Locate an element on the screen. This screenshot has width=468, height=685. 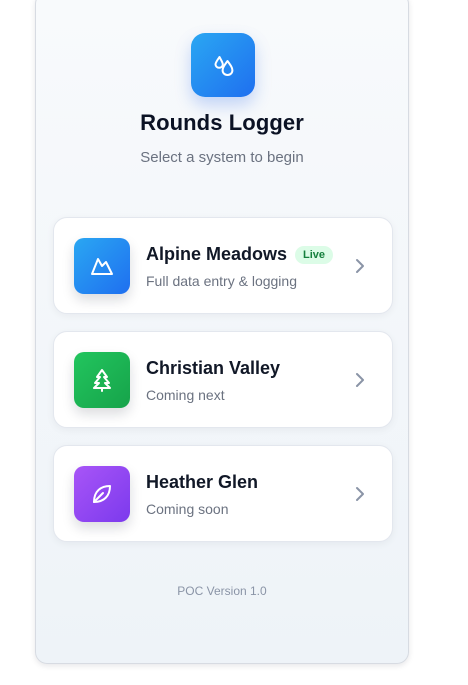
water-drops-icon is located at coordinates (224, 66).